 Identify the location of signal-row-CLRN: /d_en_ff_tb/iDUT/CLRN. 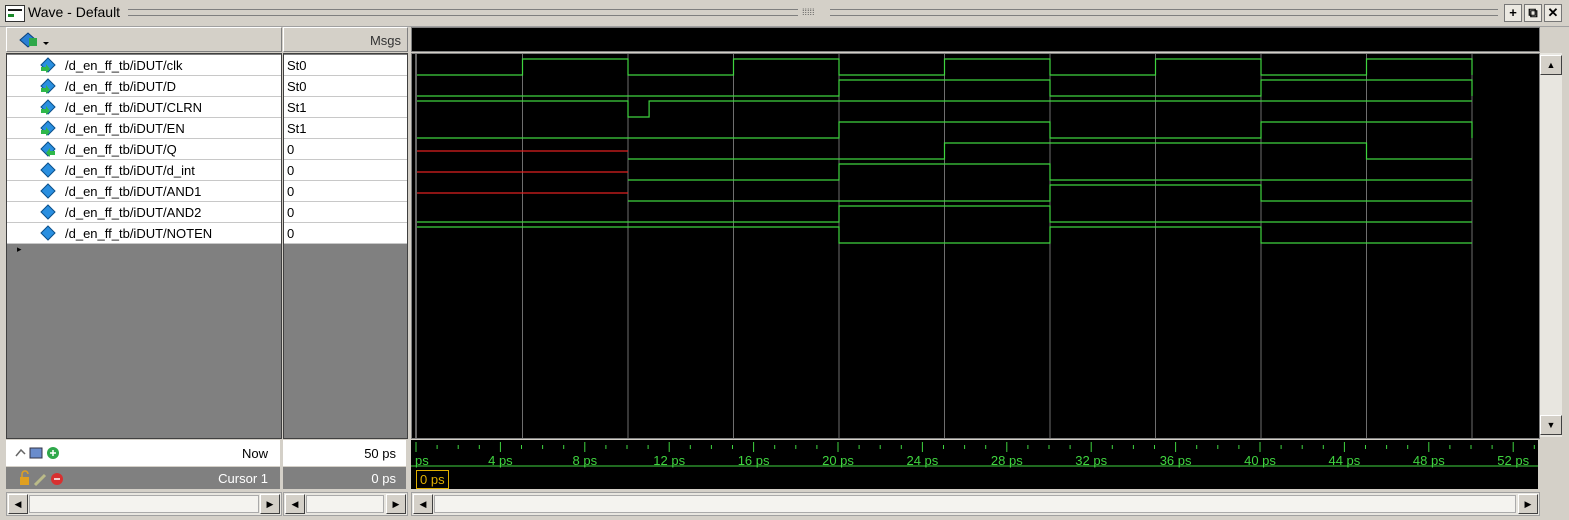
(144, 107).